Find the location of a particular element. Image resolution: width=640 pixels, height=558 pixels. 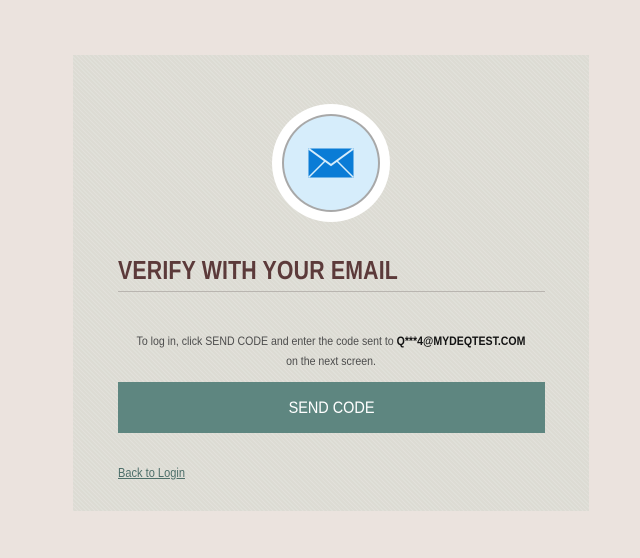

send-code-label: SEND CODE is located at coordinates (331, 407).